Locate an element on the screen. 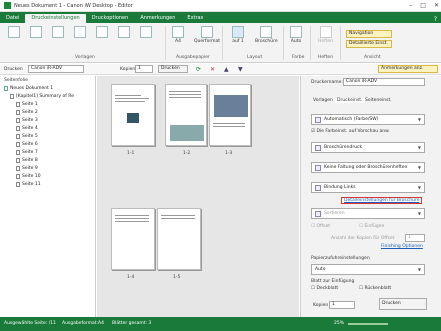 The image size is (441, 331). zoom-slider is located at coordinates (368, 324).